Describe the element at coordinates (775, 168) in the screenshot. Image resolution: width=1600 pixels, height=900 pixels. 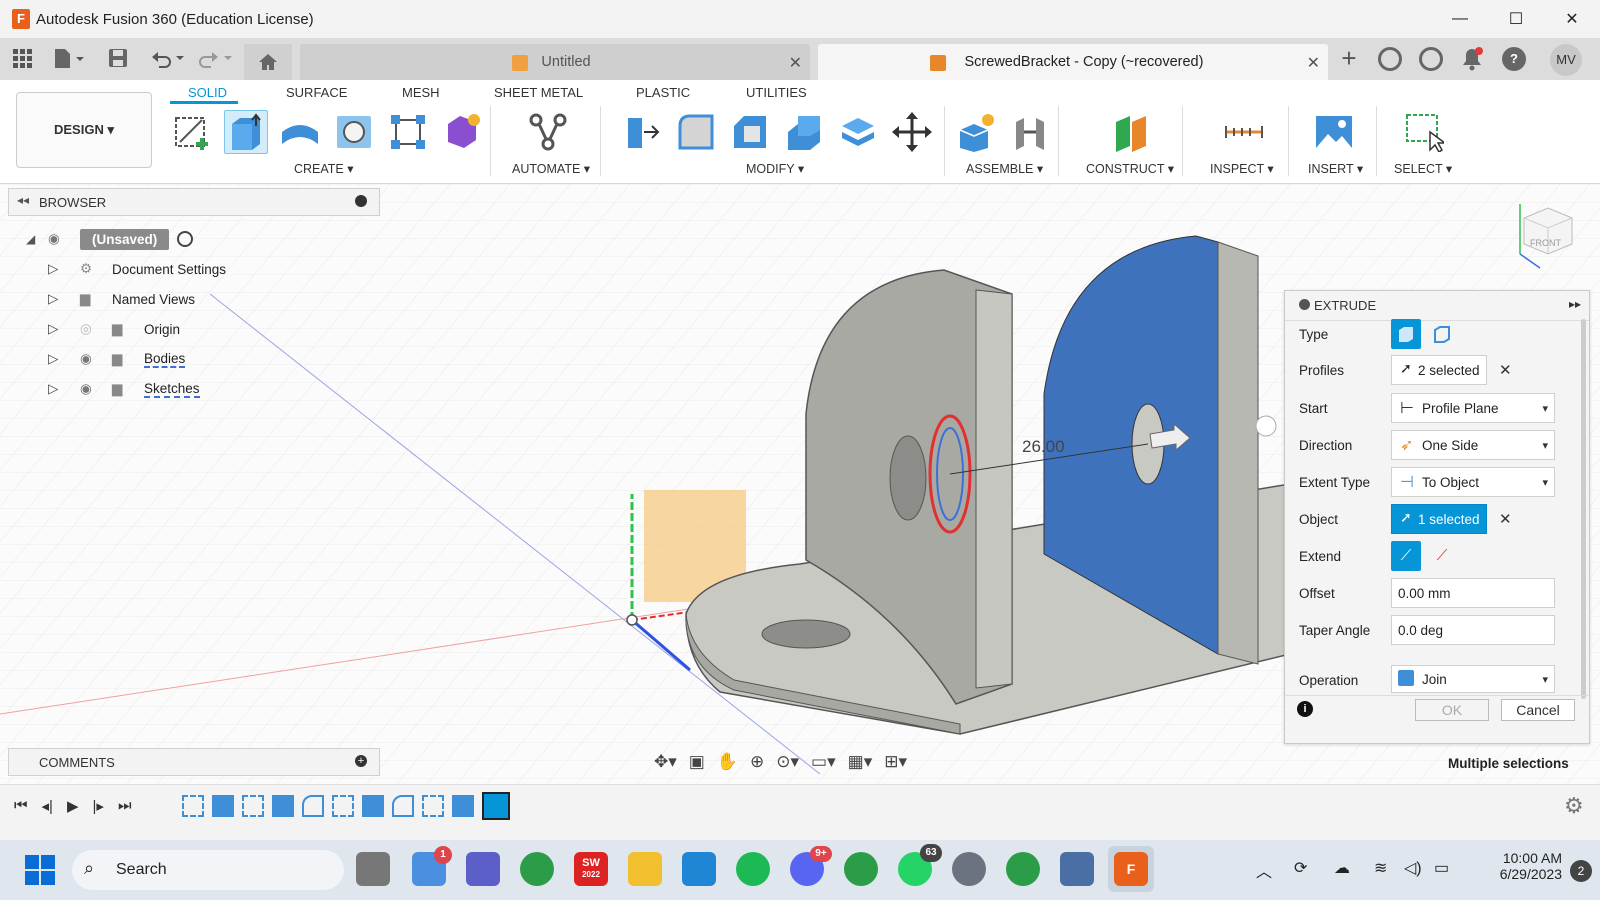
I see `modify-menu: MODIFY ▾` at that location.